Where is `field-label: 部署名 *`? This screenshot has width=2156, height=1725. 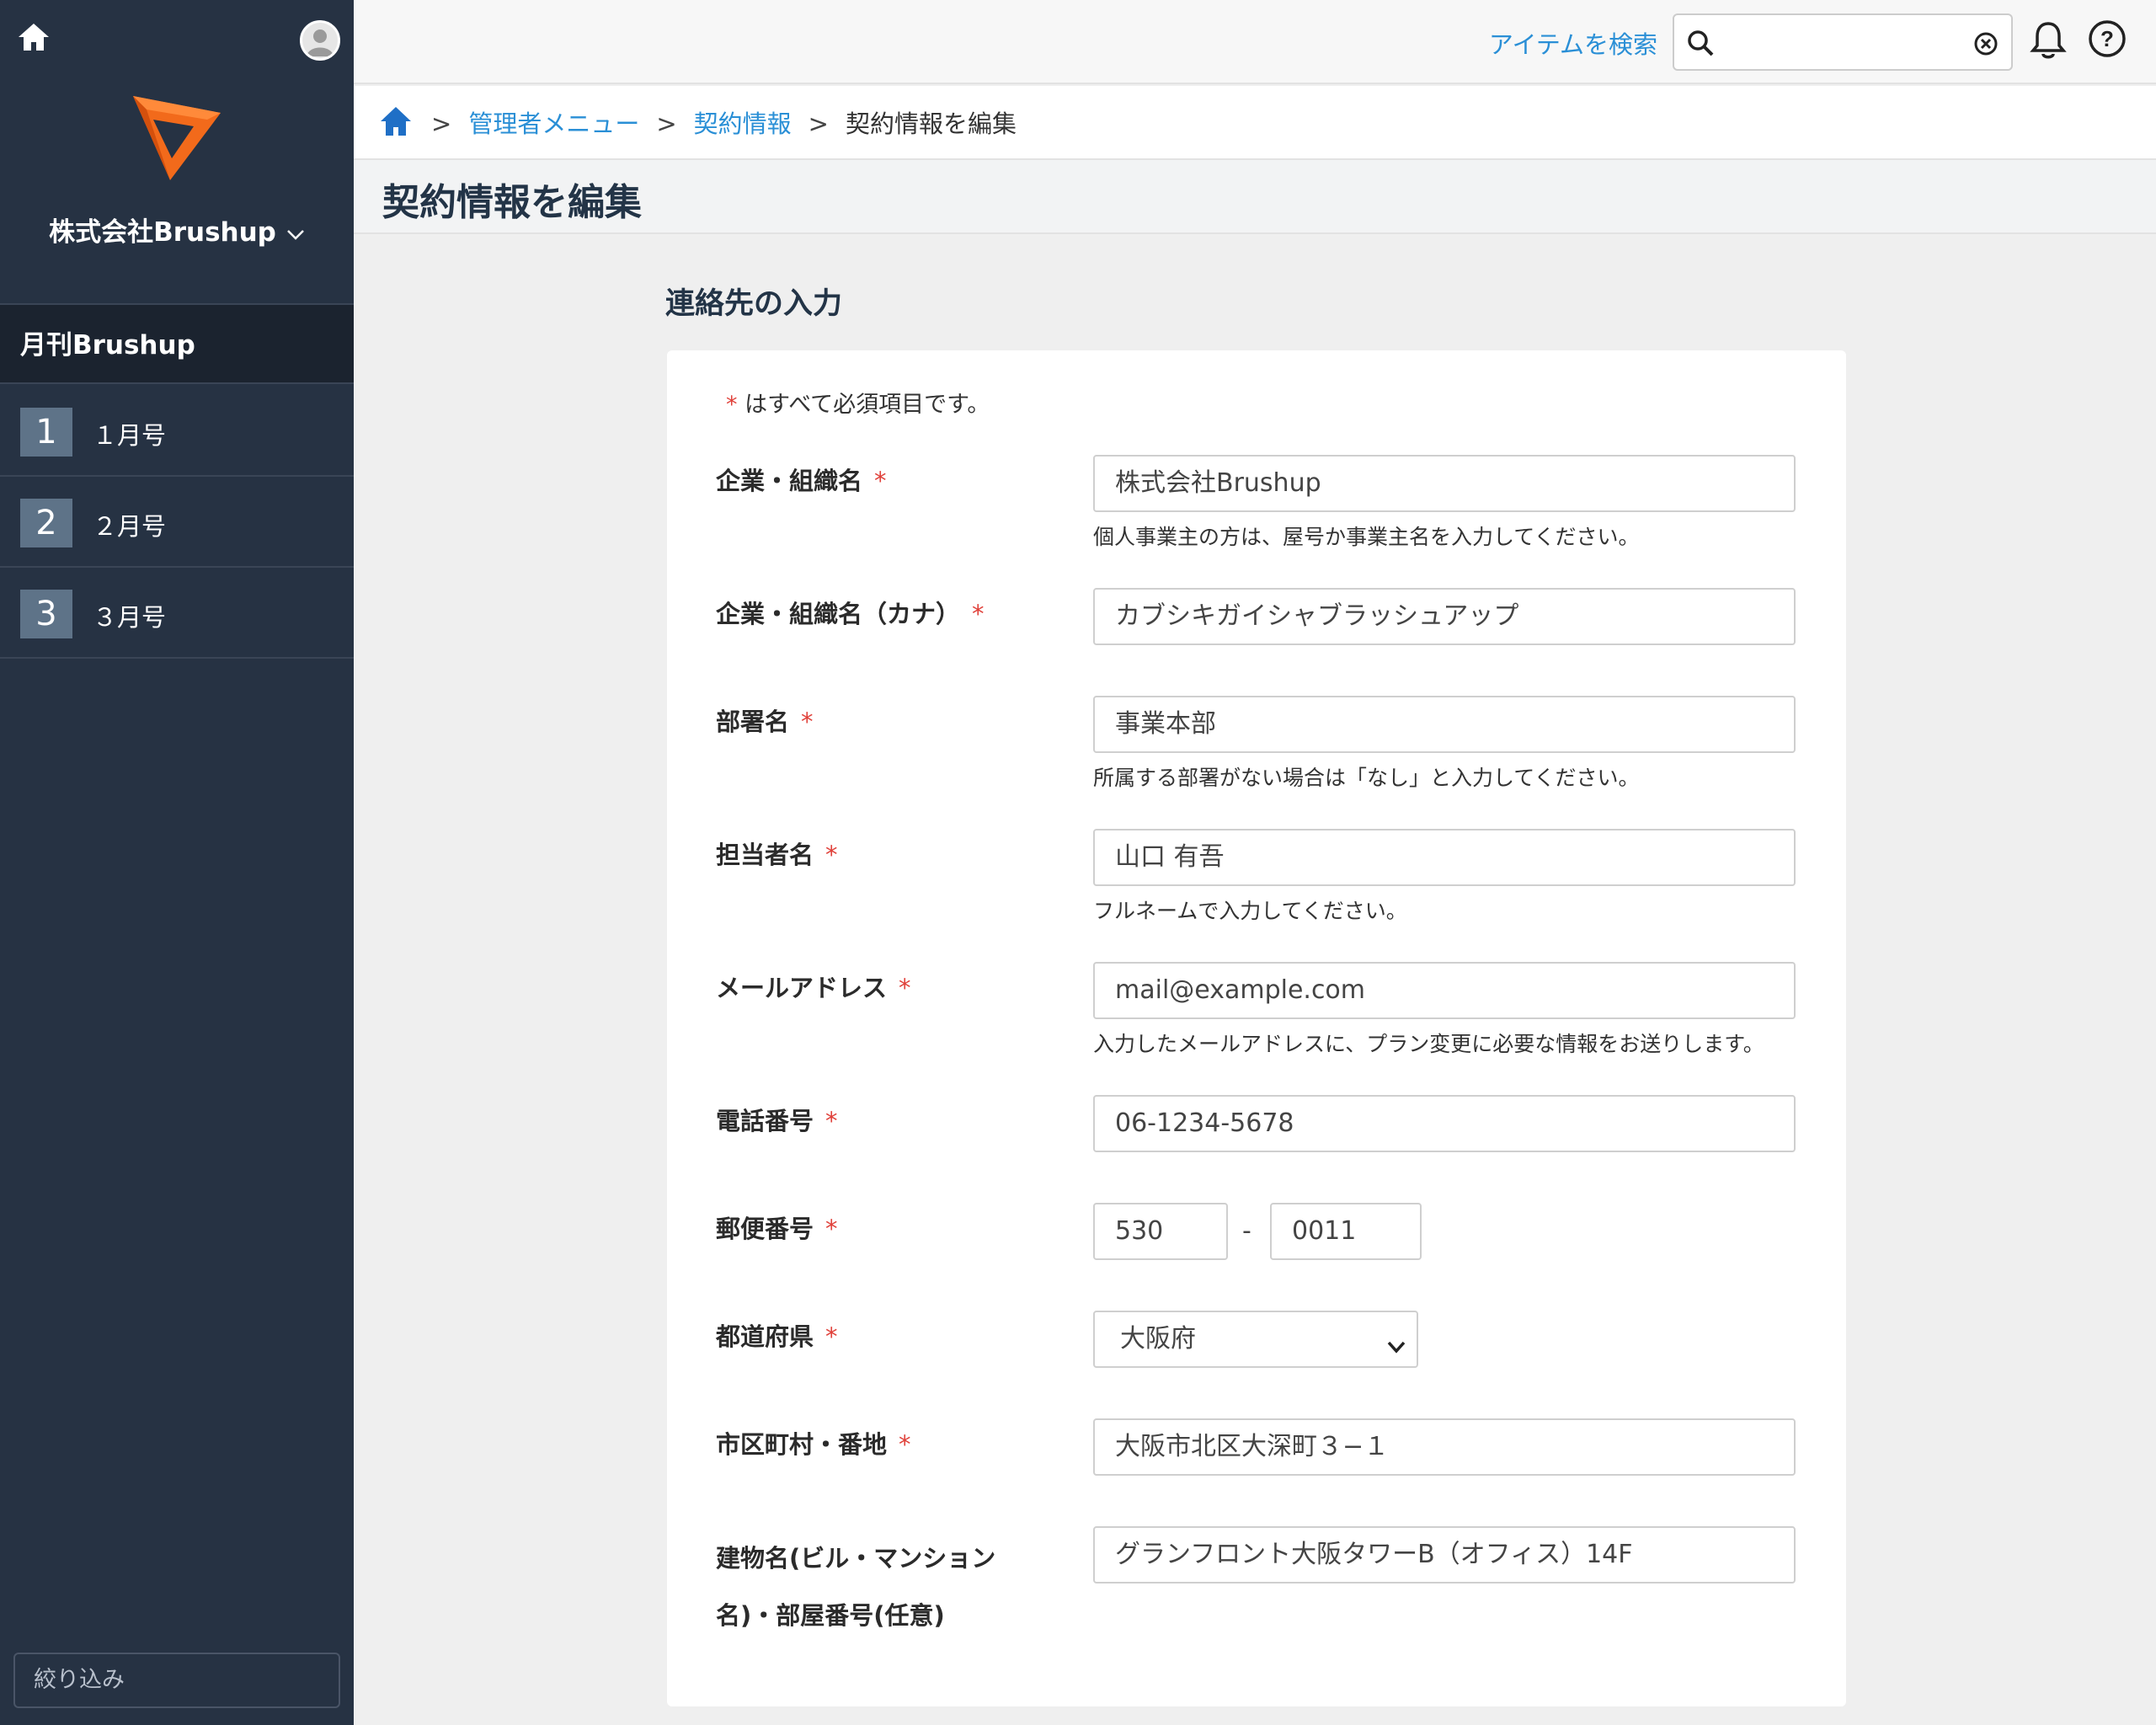 field-label: 部署名 * is located at coordinates (859, 722).